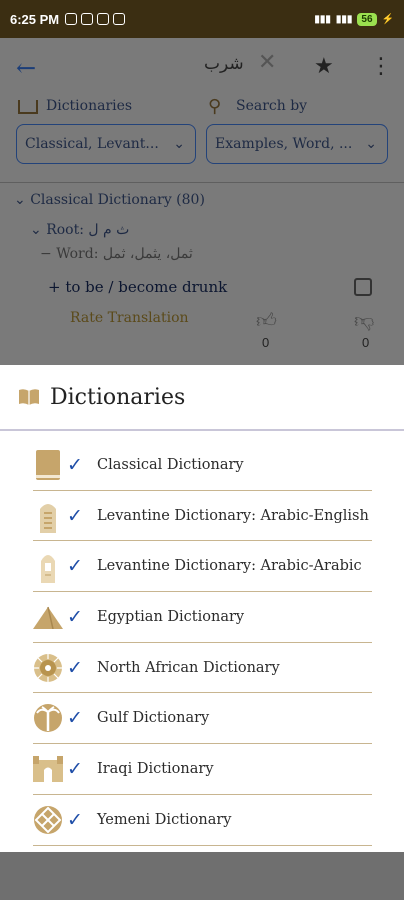 Image resolution: width=404 pixels, height=900 pixels. I want to click on list-item: ✓ Iraqi Dictionary, so click(202, 769).